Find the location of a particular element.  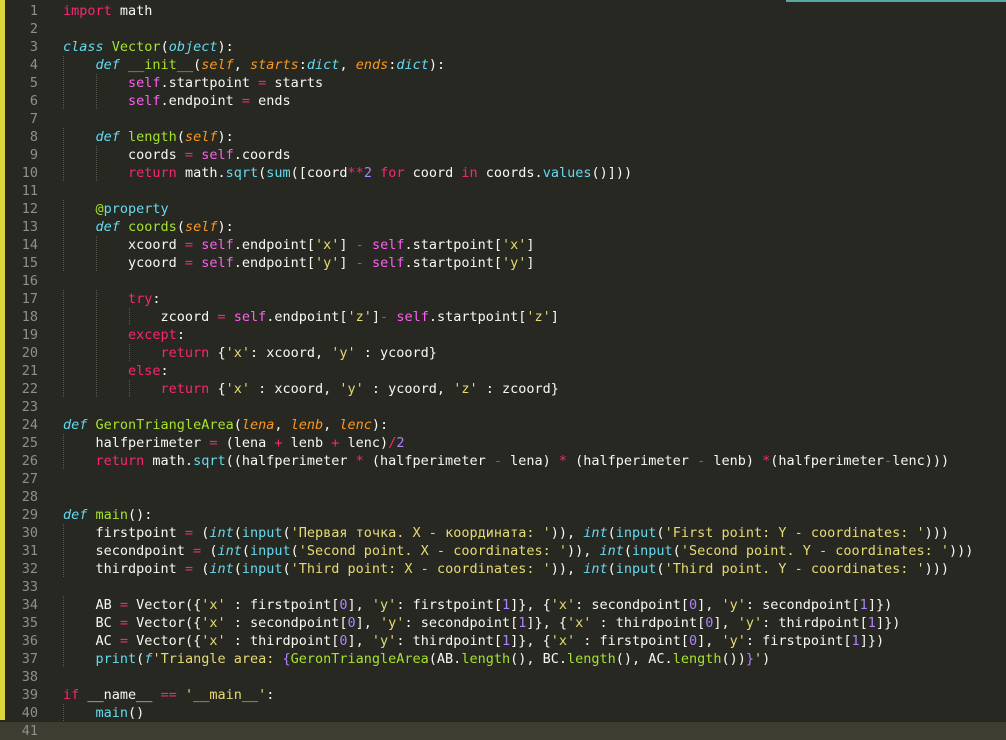

line-number: 18 is located at coordinates (29, 317).